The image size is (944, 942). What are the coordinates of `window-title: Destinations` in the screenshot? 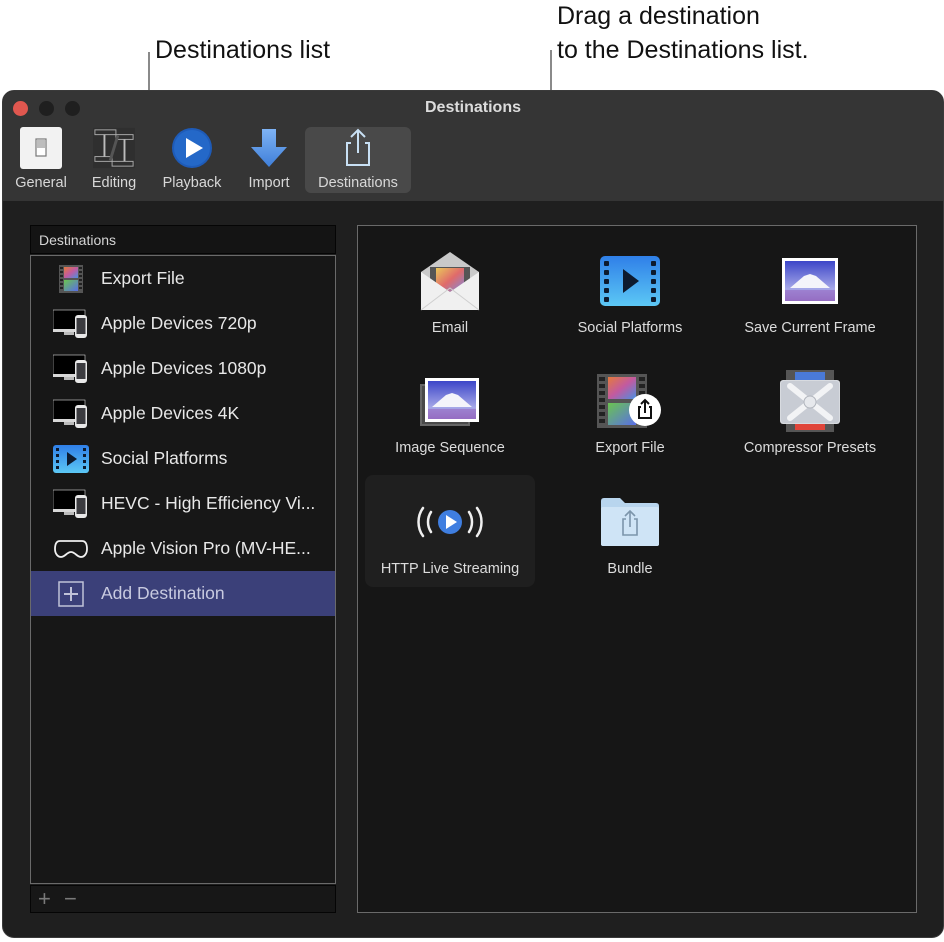 It's located at (472, 107).